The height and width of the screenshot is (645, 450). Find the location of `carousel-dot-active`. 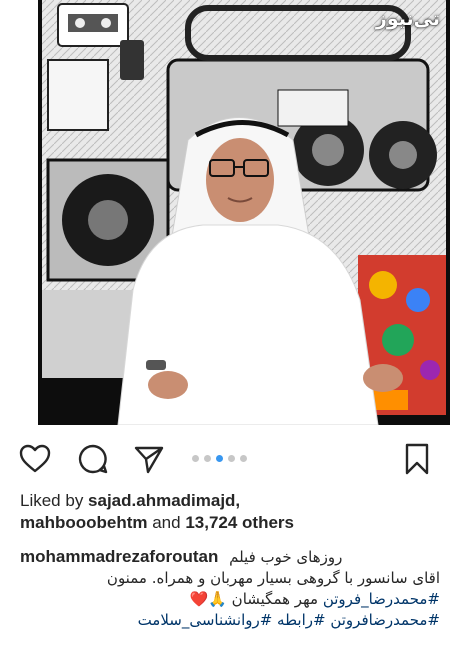

carousel-dot-active is located at coordinates (219, 458).